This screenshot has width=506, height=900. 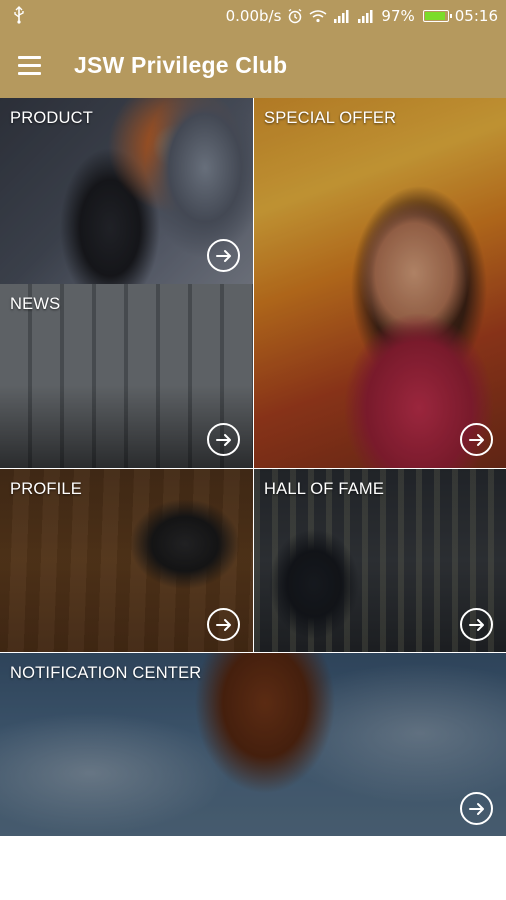 I want to click on battery-icon, so click(x=437, y=16).